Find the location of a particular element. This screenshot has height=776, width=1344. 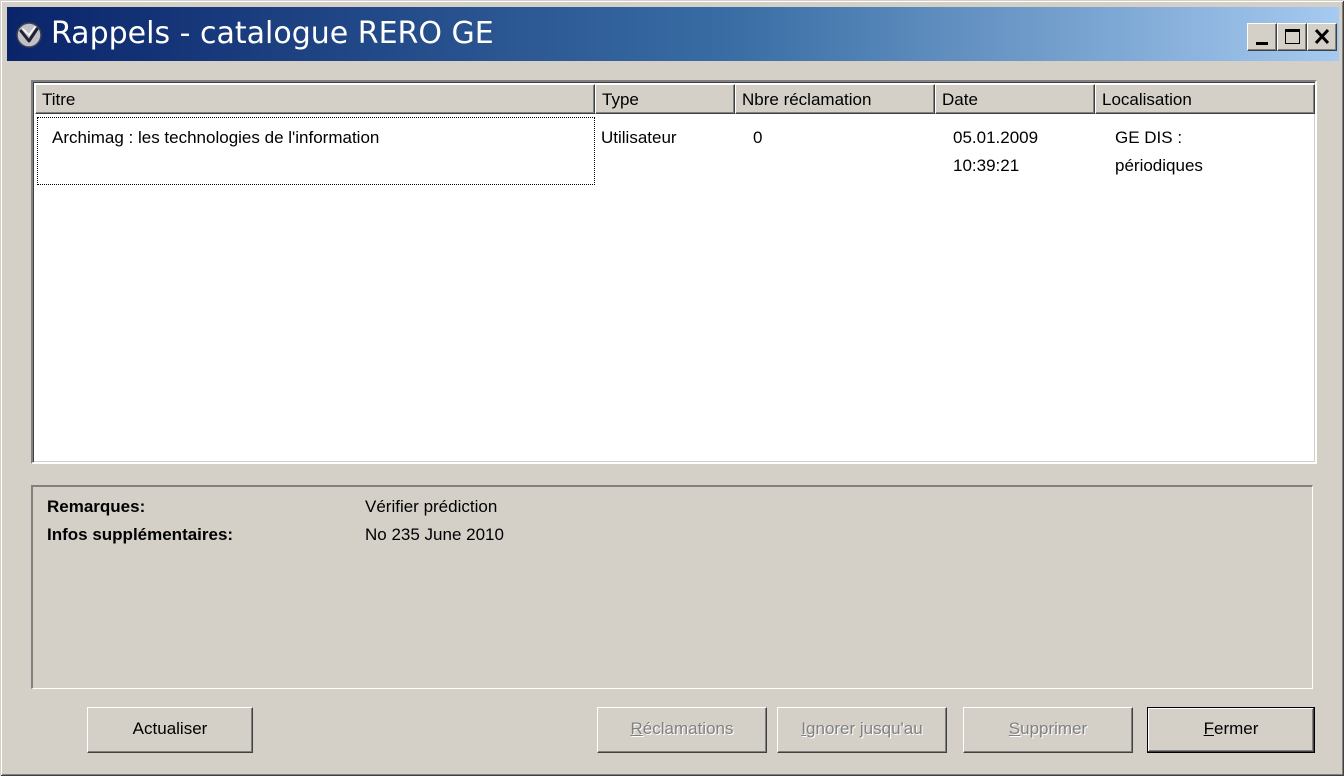

fermer-button: Fermer is located at coordinates (1231, 730).